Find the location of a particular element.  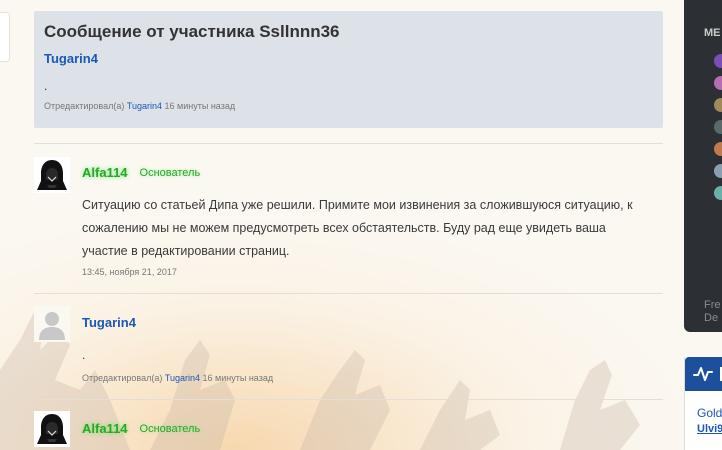

sidebar-footer-text: De is located at coordinates (711, 318).